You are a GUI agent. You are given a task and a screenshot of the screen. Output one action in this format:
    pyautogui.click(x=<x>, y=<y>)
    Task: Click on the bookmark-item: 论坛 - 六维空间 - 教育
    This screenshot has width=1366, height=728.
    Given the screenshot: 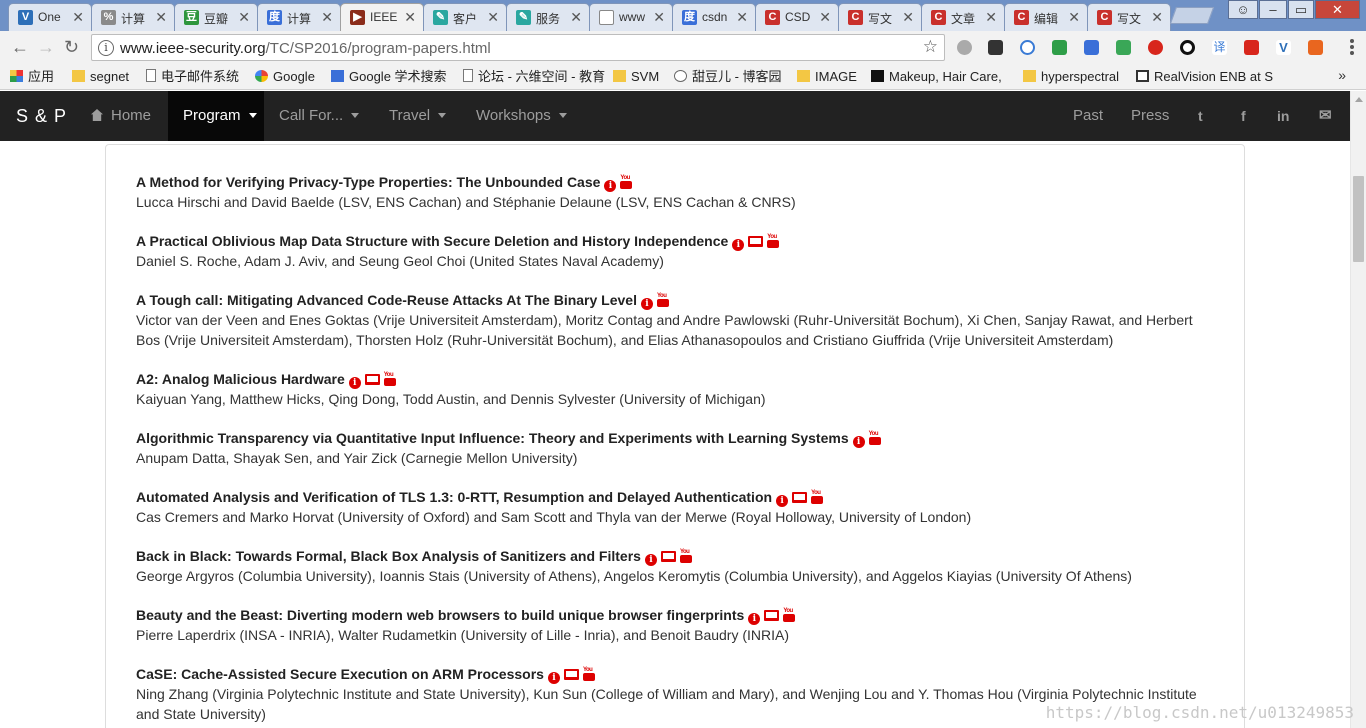 What is the action you would take?
    pyautogui.click(x=534, y=77)
    